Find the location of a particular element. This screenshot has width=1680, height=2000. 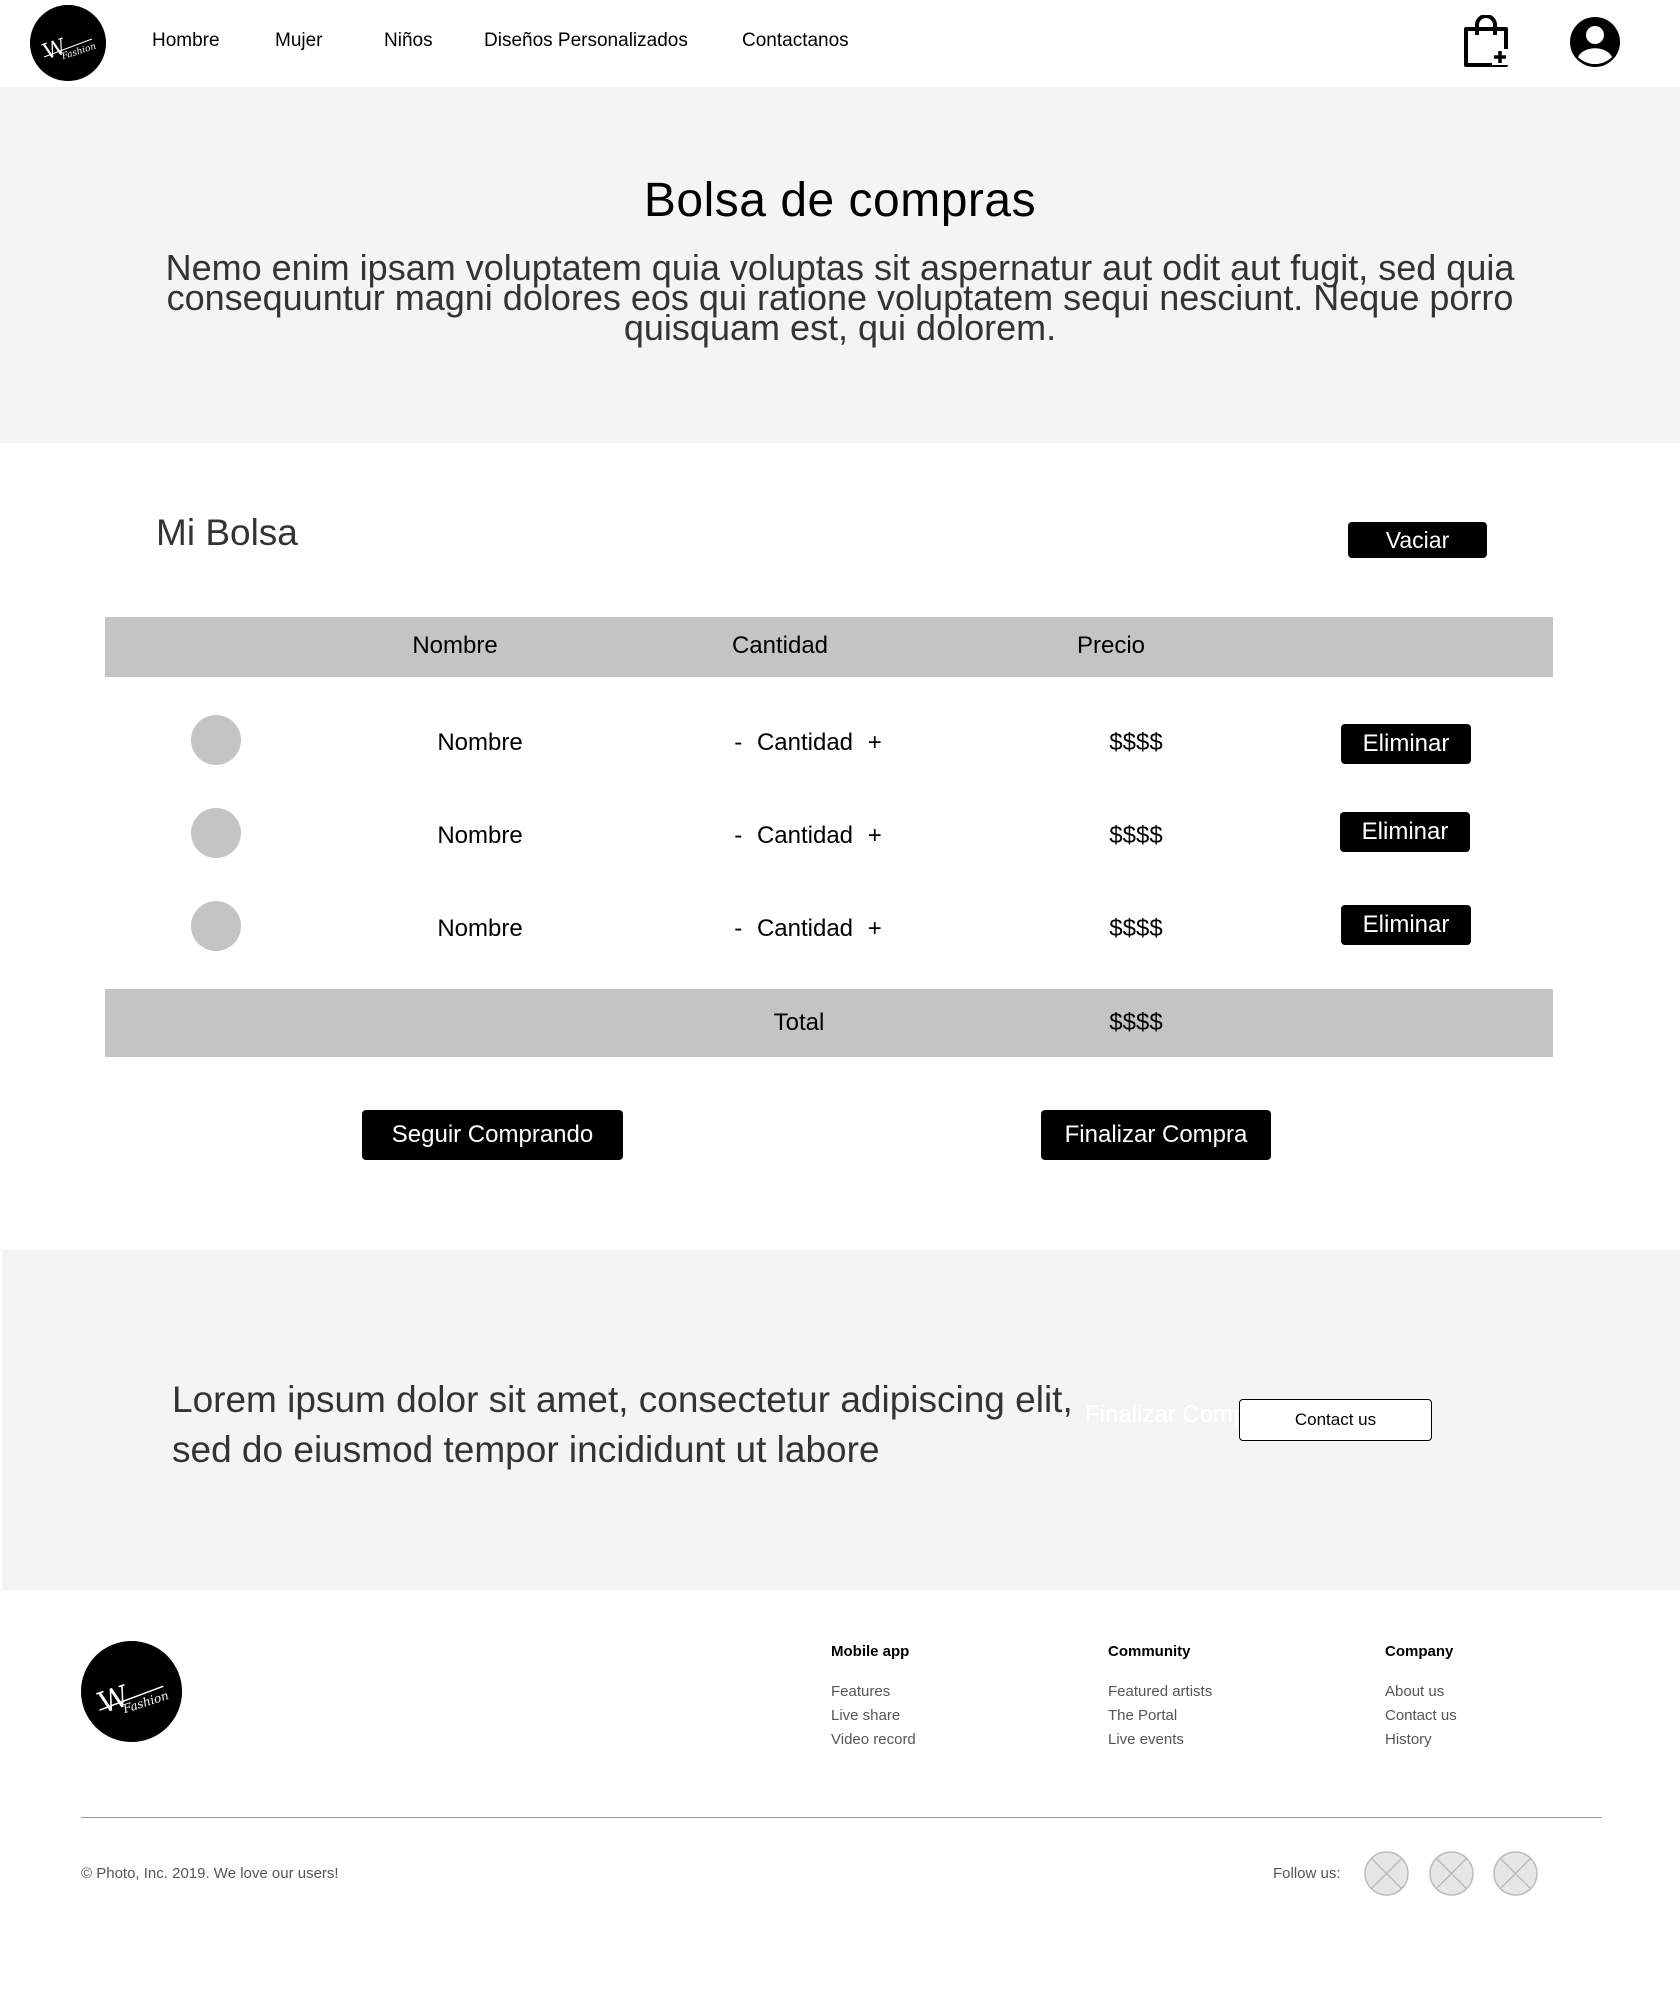

clear-bag-button: Vaciar is located at coordinates (1417, 540).